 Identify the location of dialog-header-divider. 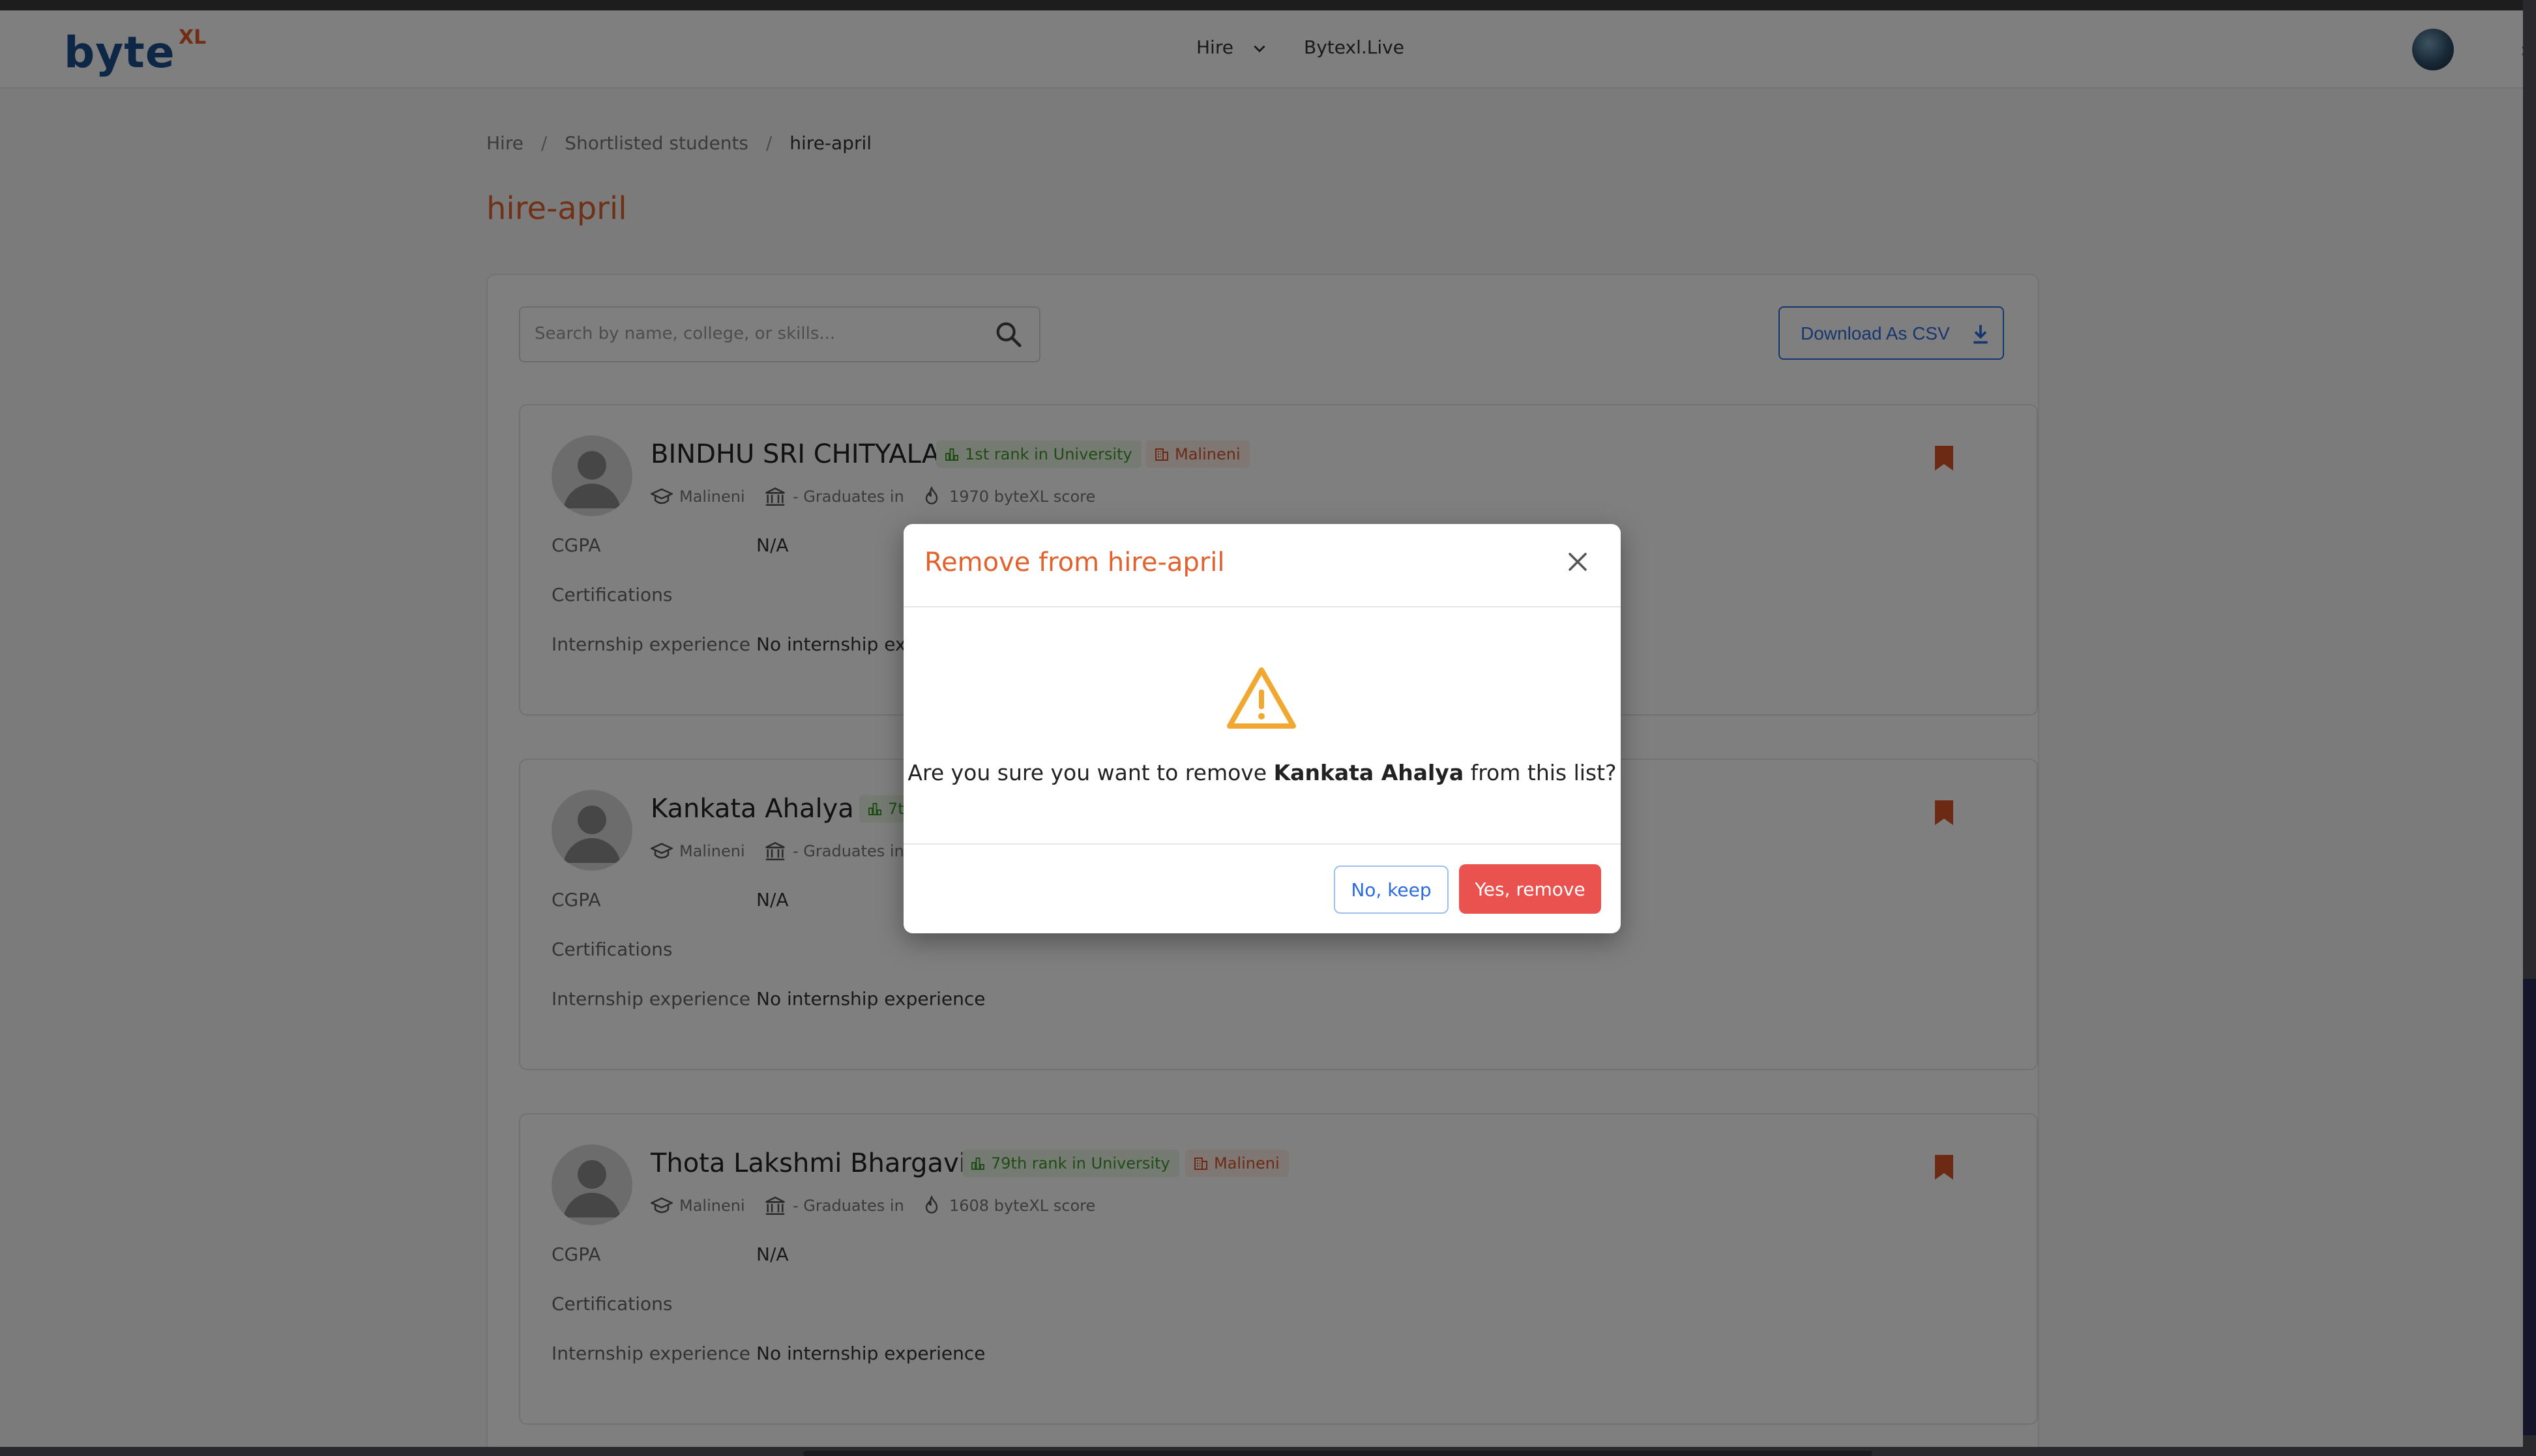
(1262, 606).